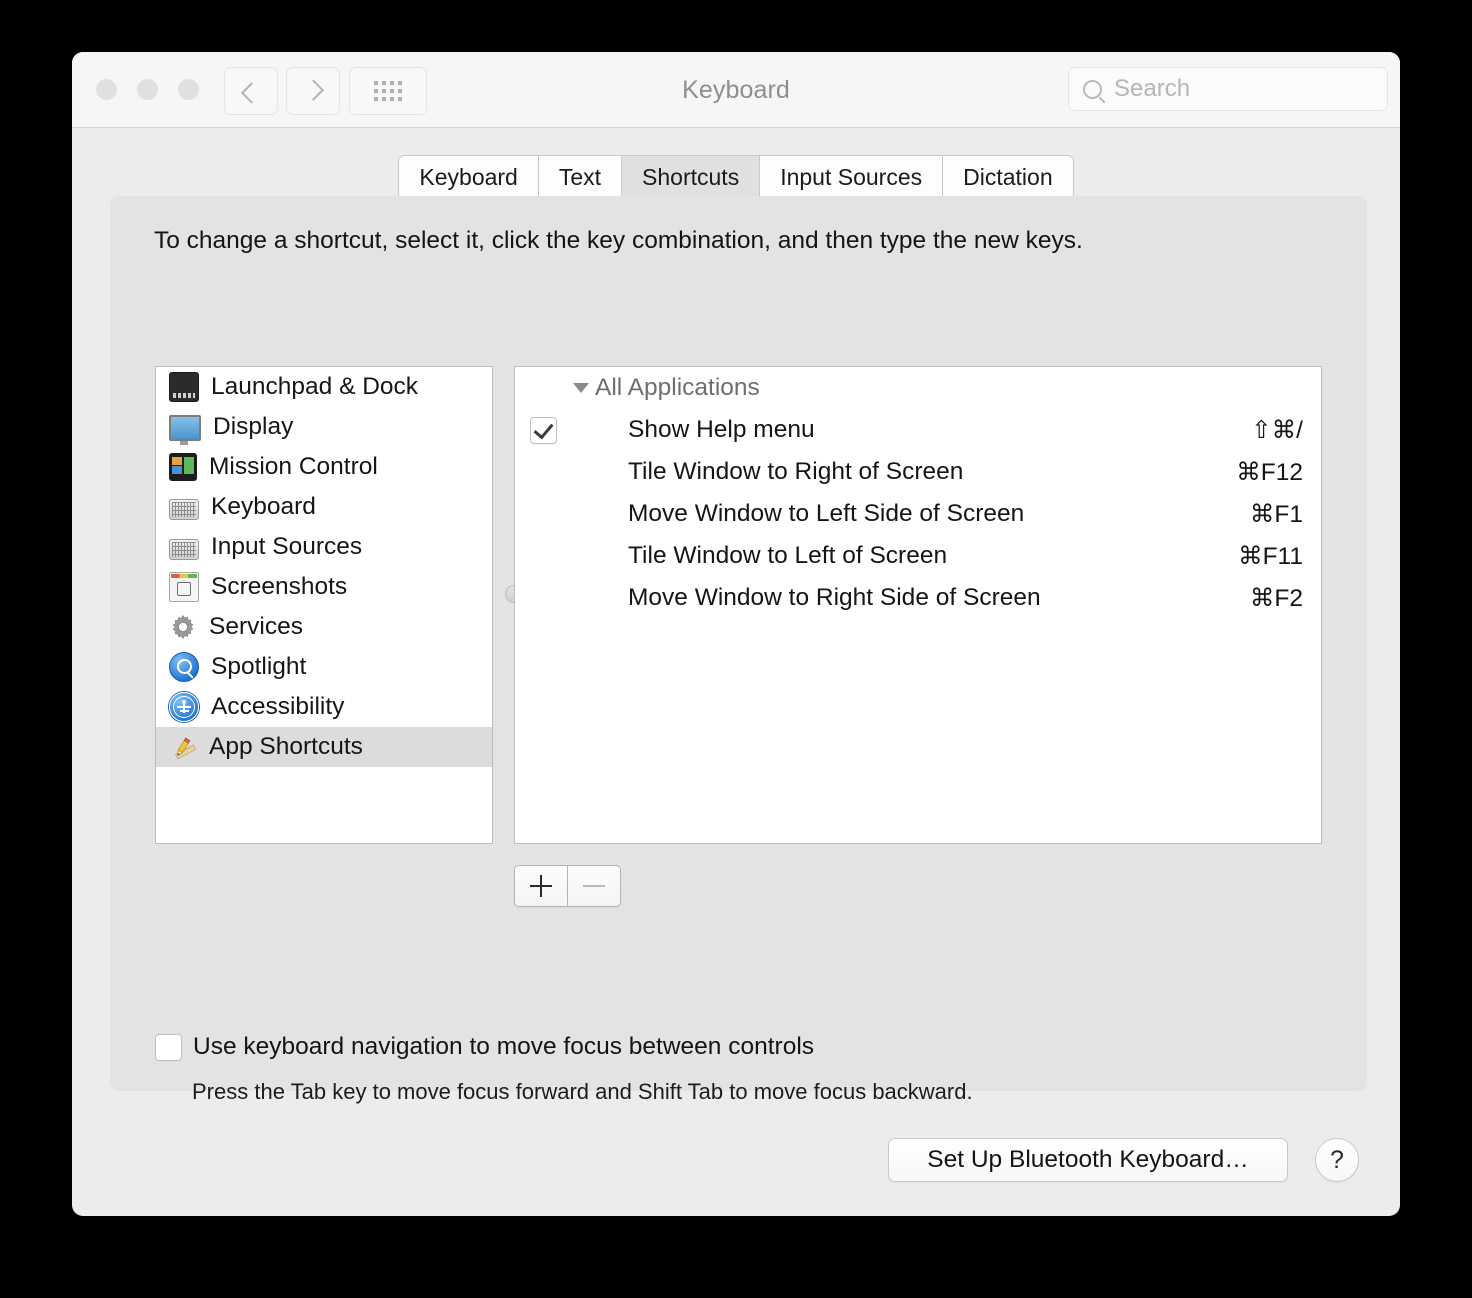  What do you see at coordinates (253, 426) in the screenshot?
I see `sidebar-item-label: Display` at bounding box center [253, 426].